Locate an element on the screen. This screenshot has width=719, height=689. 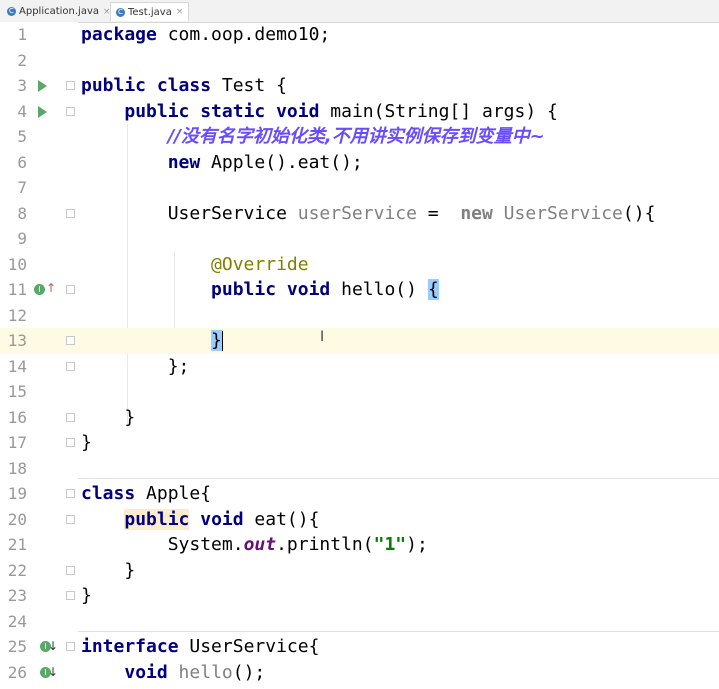
code-line: 2 is located at coordinates (359, 61).